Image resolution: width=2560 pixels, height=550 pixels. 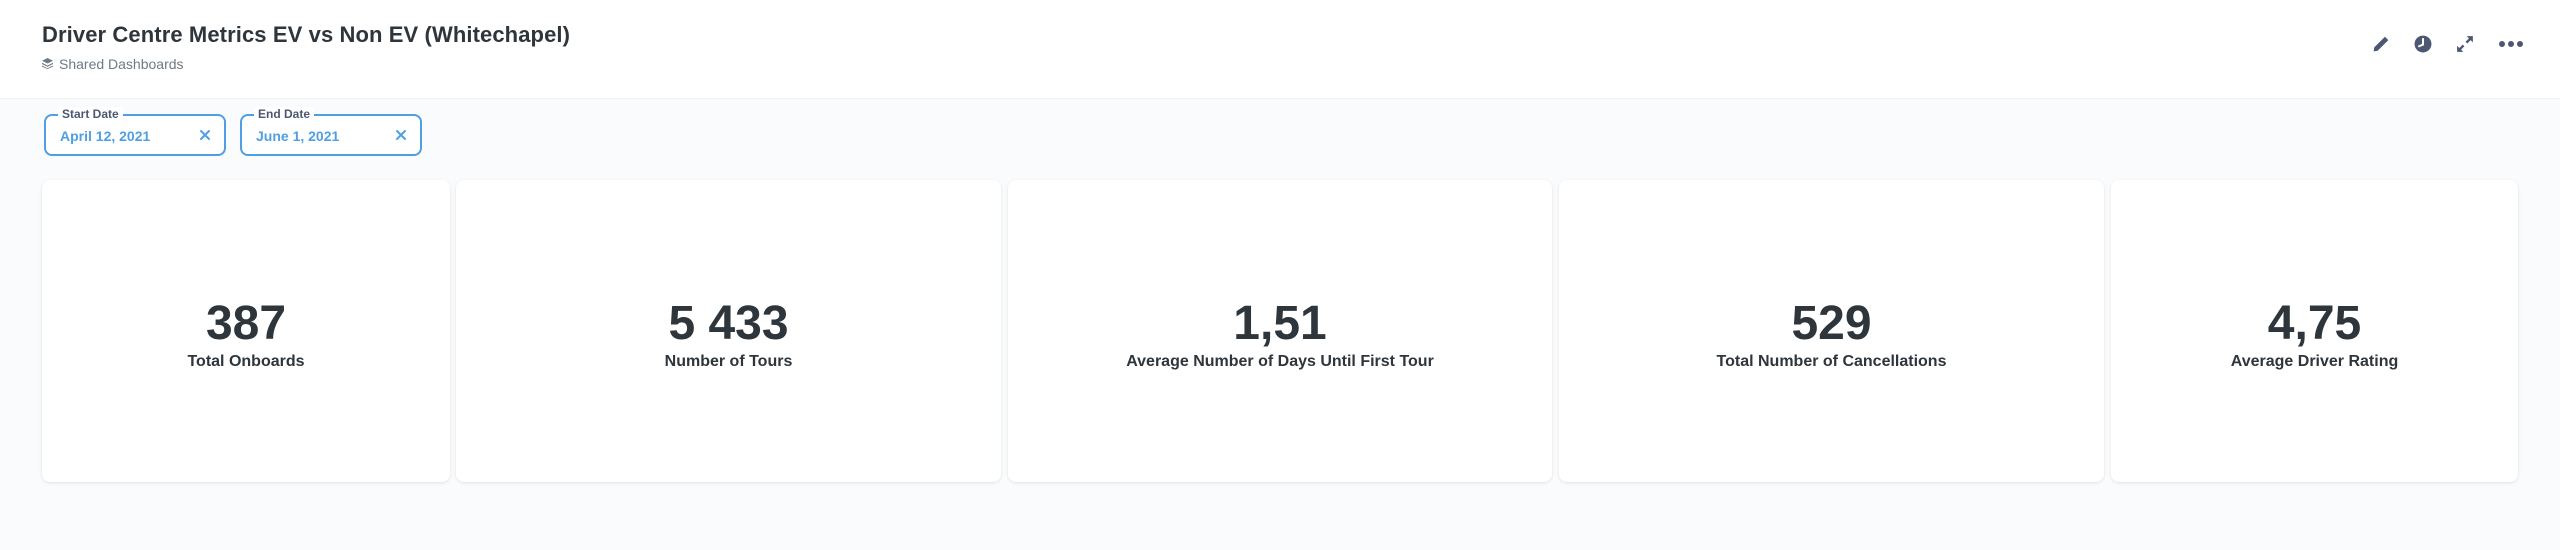 What do you see at coordinates (1280, 361) in the screenshot?
I see `metric-label: Average Number of Days Until First Tour` at bounding box center [1280, 361].